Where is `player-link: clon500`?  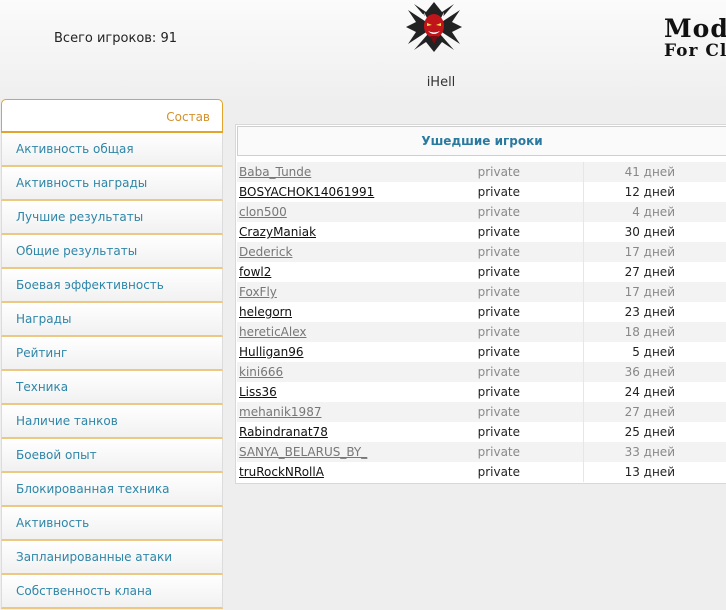 player-link: clon500 is located at coordinates (263, 212).